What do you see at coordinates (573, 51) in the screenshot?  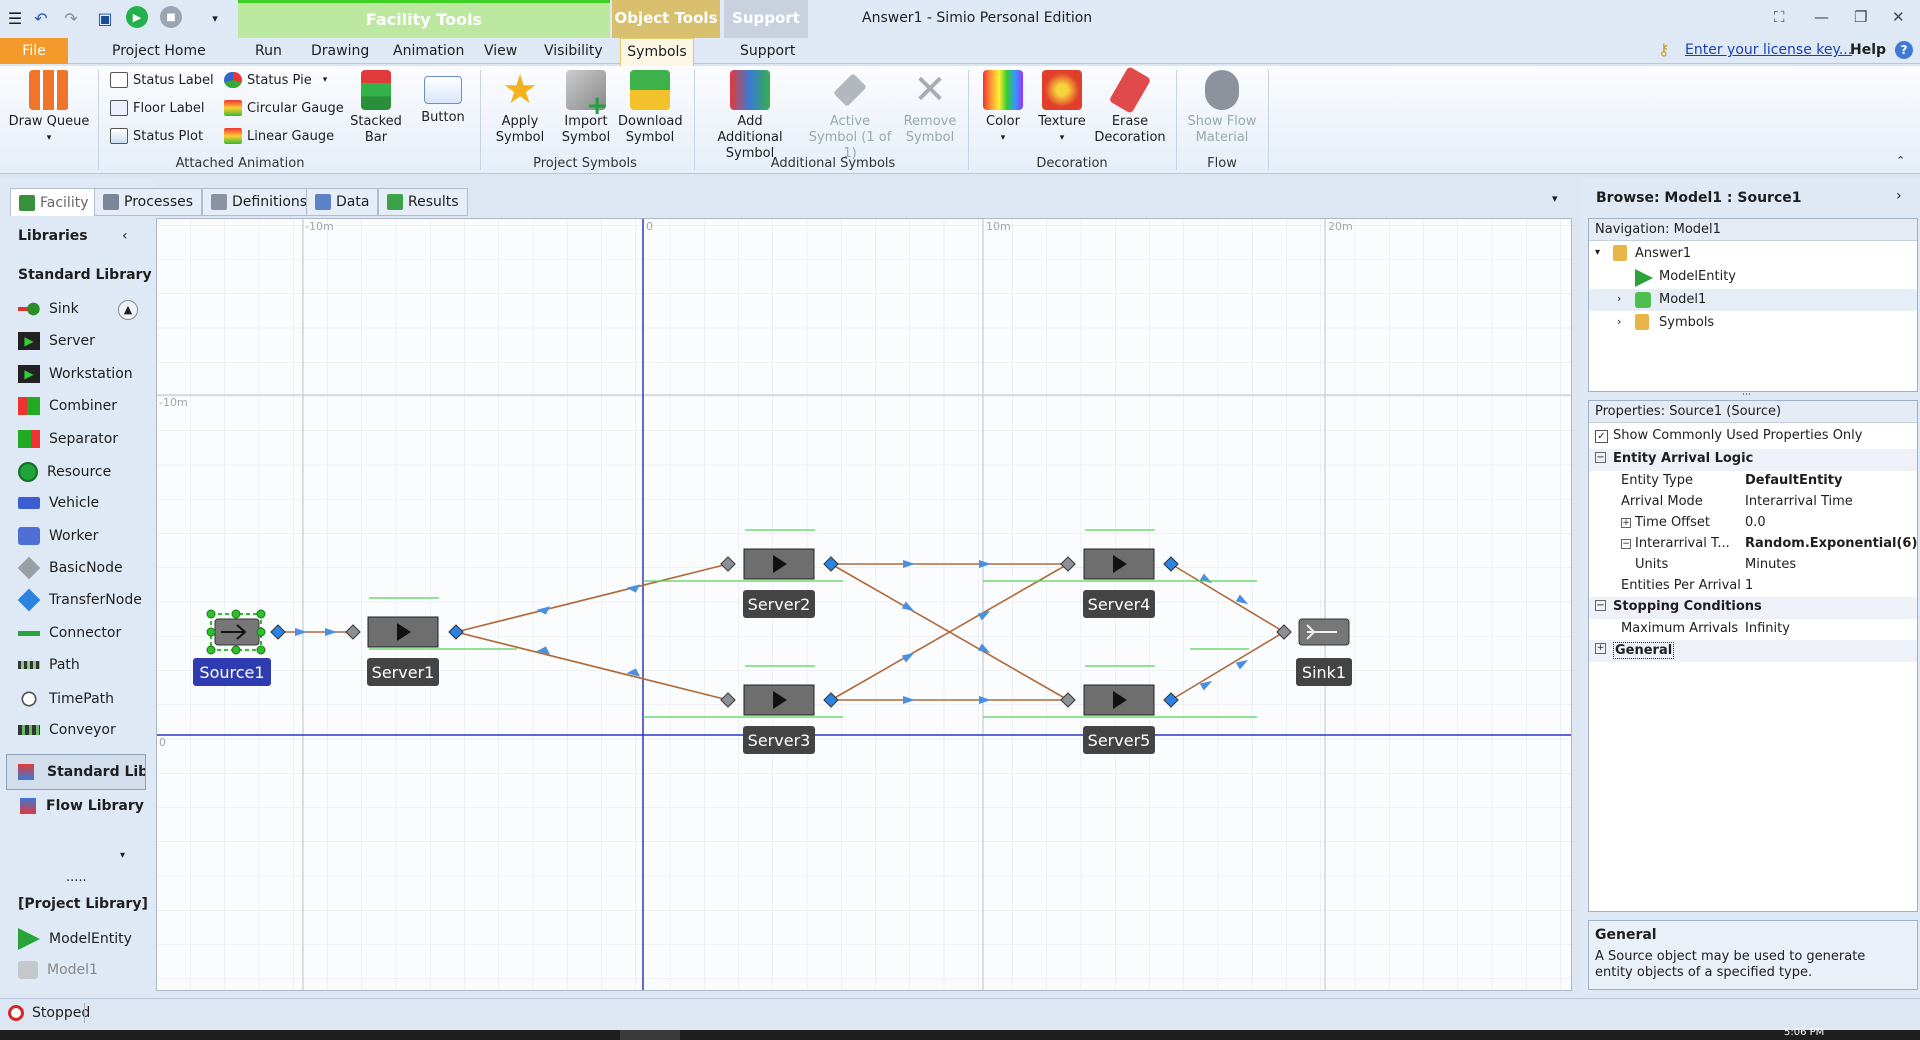 I see `tab-visibility: Visibility` at bounding box center [573, 51].